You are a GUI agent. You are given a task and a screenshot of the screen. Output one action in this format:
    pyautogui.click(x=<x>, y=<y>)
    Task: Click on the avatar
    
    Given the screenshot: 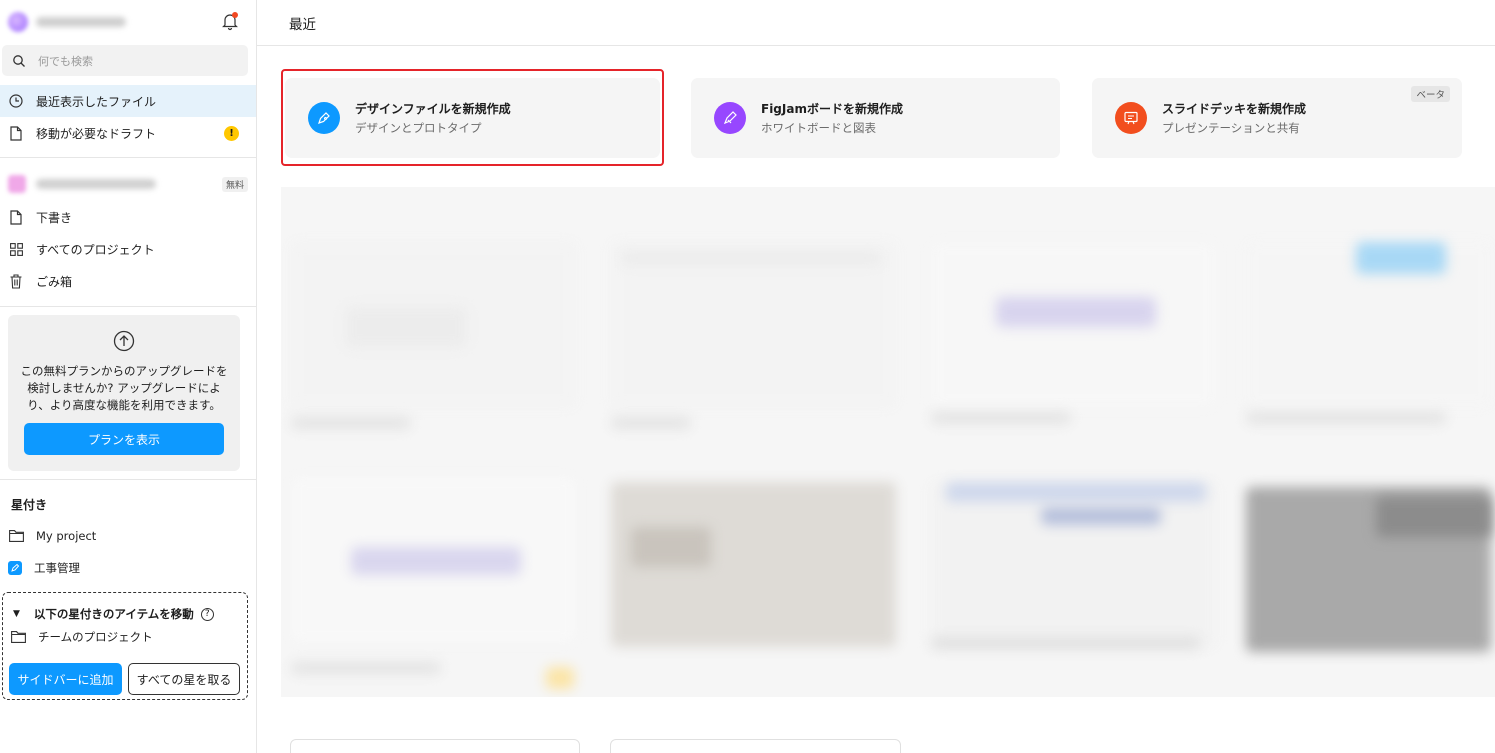 What is the action you would take?
    pyautogui.click(x=18, y=22)
    